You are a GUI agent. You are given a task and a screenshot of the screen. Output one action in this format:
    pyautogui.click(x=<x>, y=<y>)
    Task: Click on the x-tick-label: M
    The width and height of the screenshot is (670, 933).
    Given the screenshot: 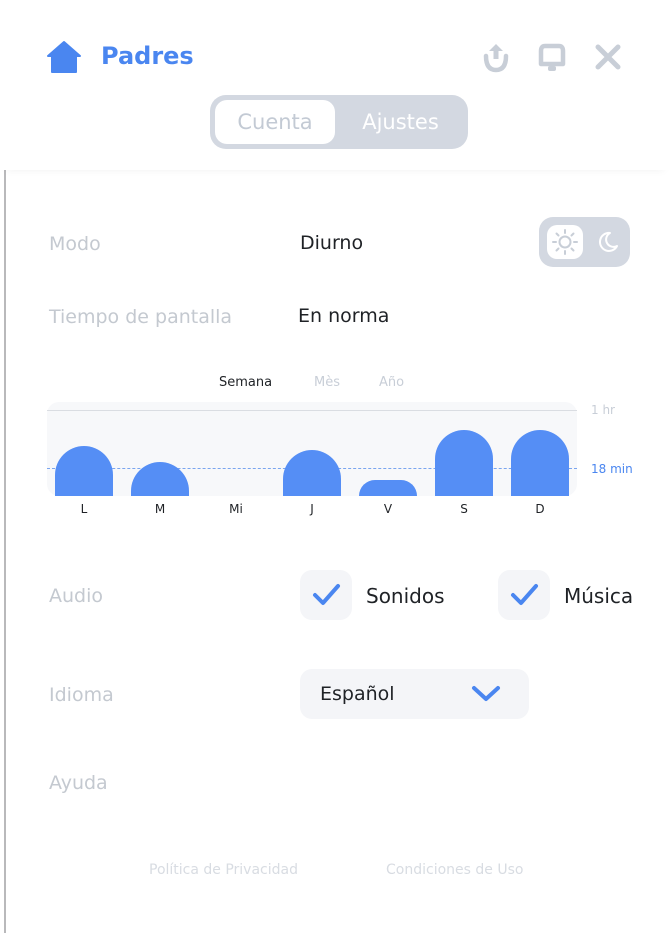 What is the action you would take?
    pyautogui.click(x=160, y=509)
    